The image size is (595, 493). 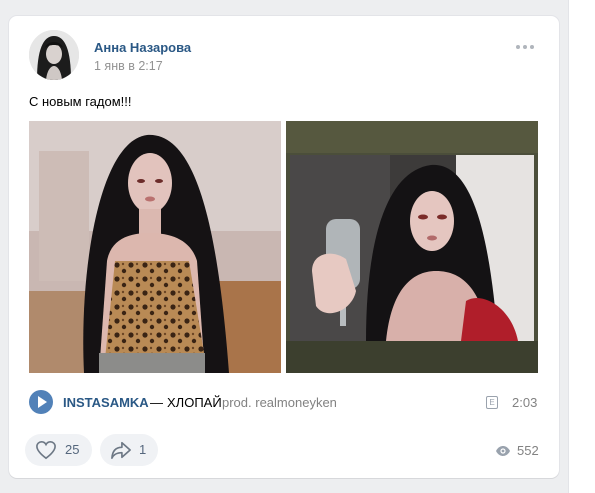 What do you see at coordinates (58, 450) in the screenshot?
I see `like-button: 25` at bounding box center [58, 450].